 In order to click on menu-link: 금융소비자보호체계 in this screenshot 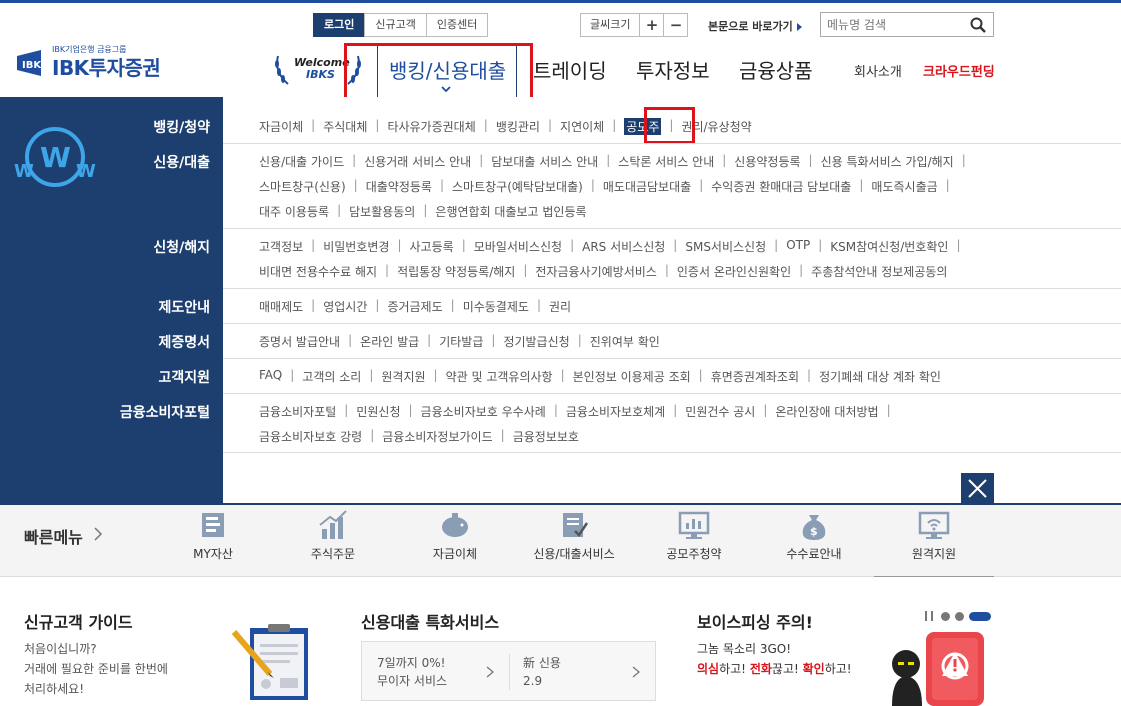, I will do `click(615, 411)`.